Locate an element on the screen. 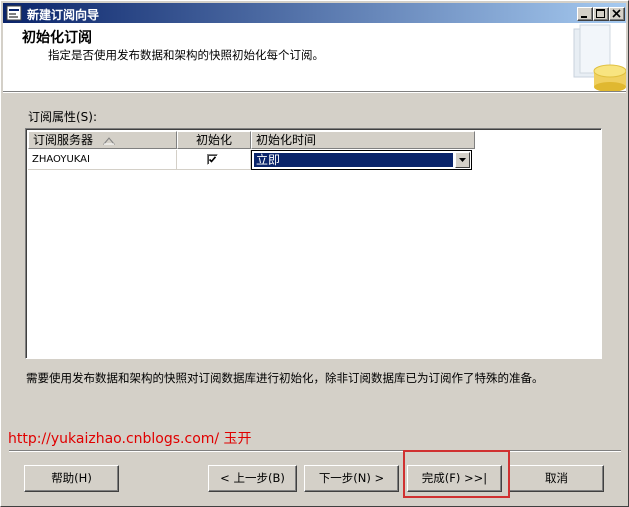  initialize-checkbox is located at coordinates (212, 159).